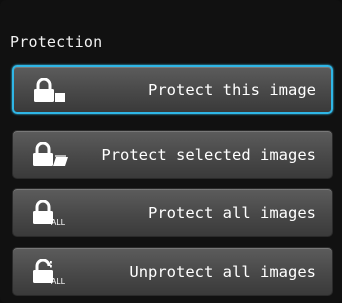 This screenshot has width=342, height=303. Describe the element at coordinates (50, 154) in the screenshot. I see `lock-multiple-icon` at that location.